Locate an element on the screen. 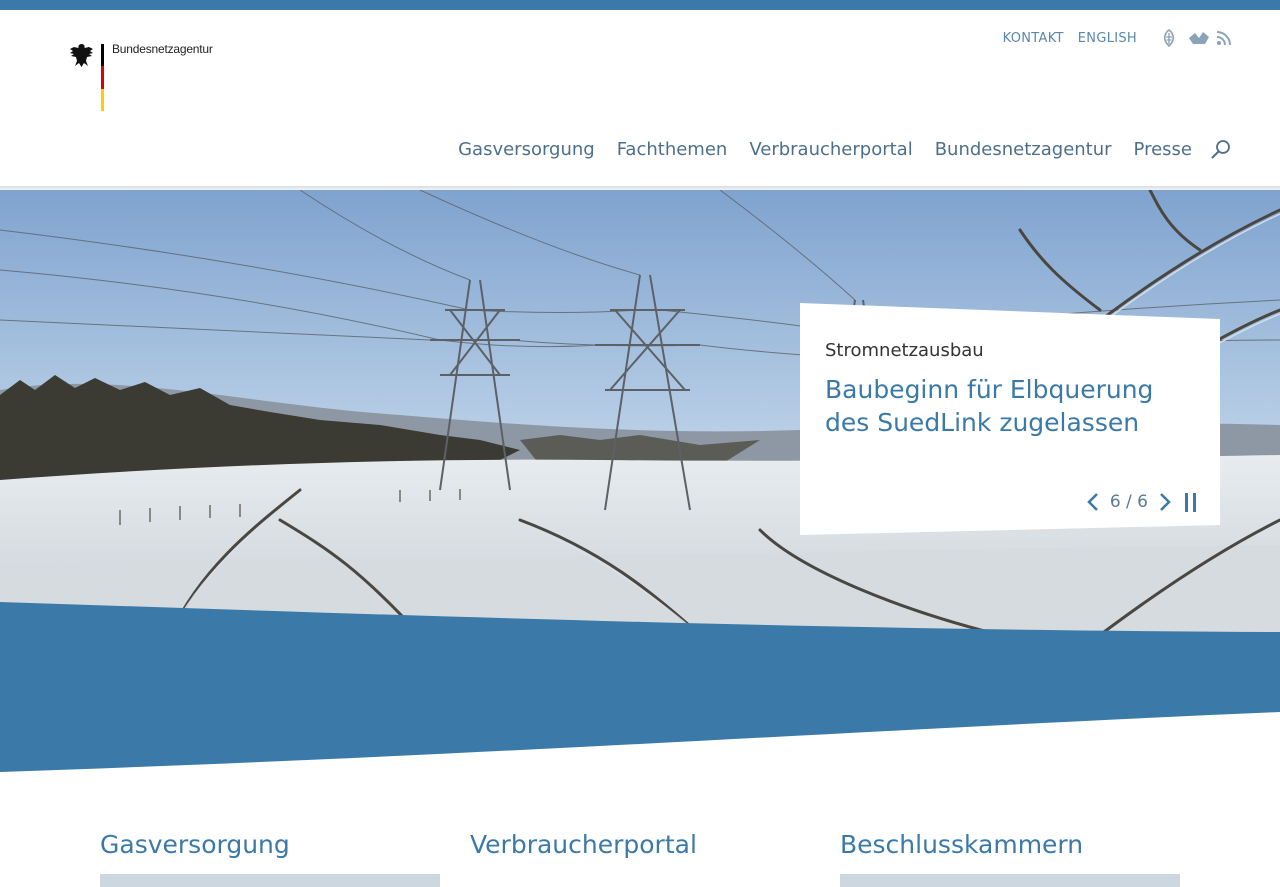 The image size is (1280, 887). sign-language-icon is located at coordinates (1198, 38).